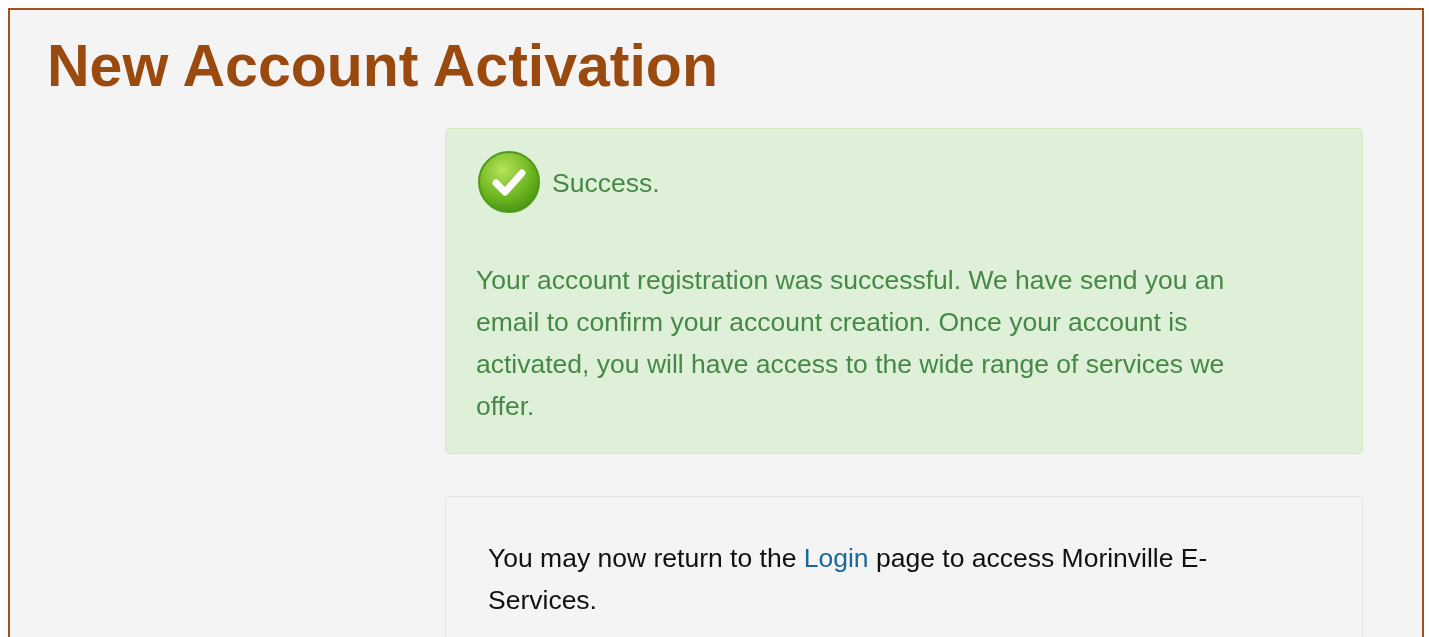 The image size is (1429, 637). Describe the element at coordinates (509, 183) in the screenshot. I see `checkmark-icon` at that location.